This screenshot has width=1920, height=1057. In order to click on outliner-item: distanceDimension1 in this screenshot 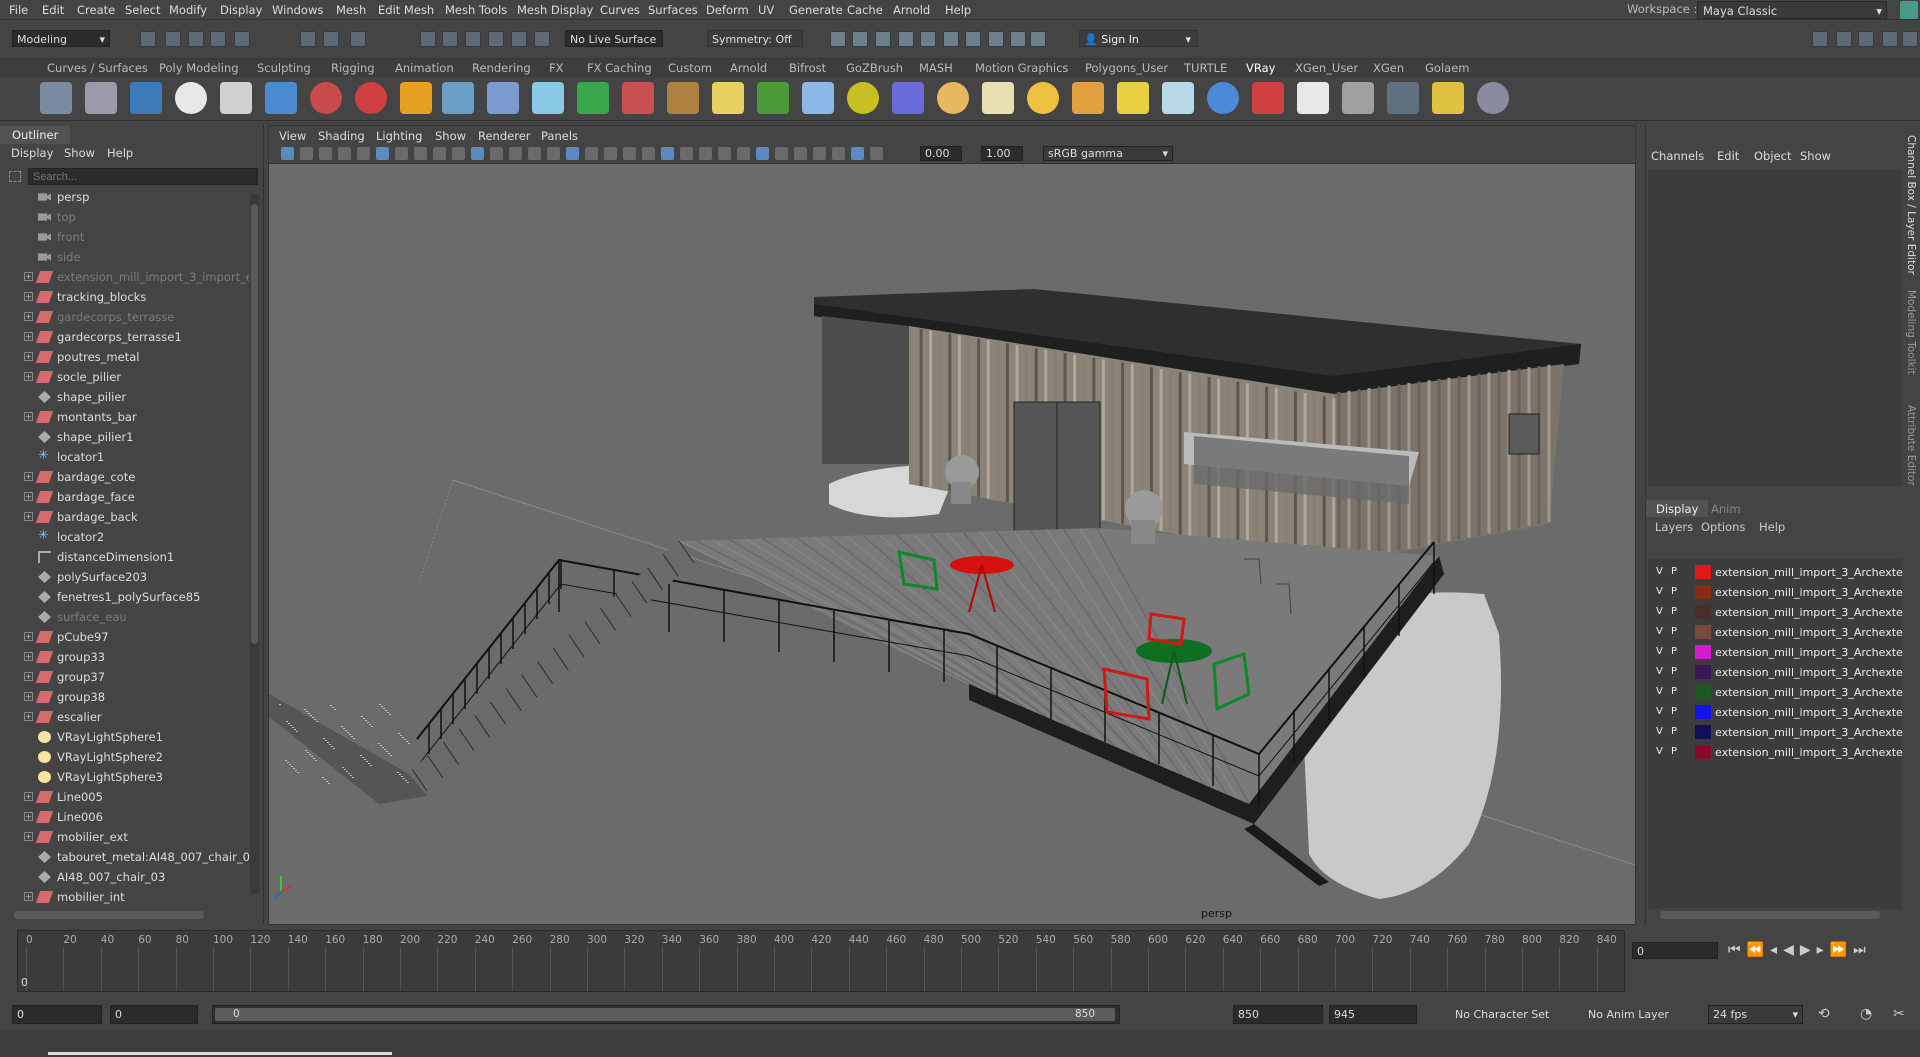, I will do `click(125, 557)`.